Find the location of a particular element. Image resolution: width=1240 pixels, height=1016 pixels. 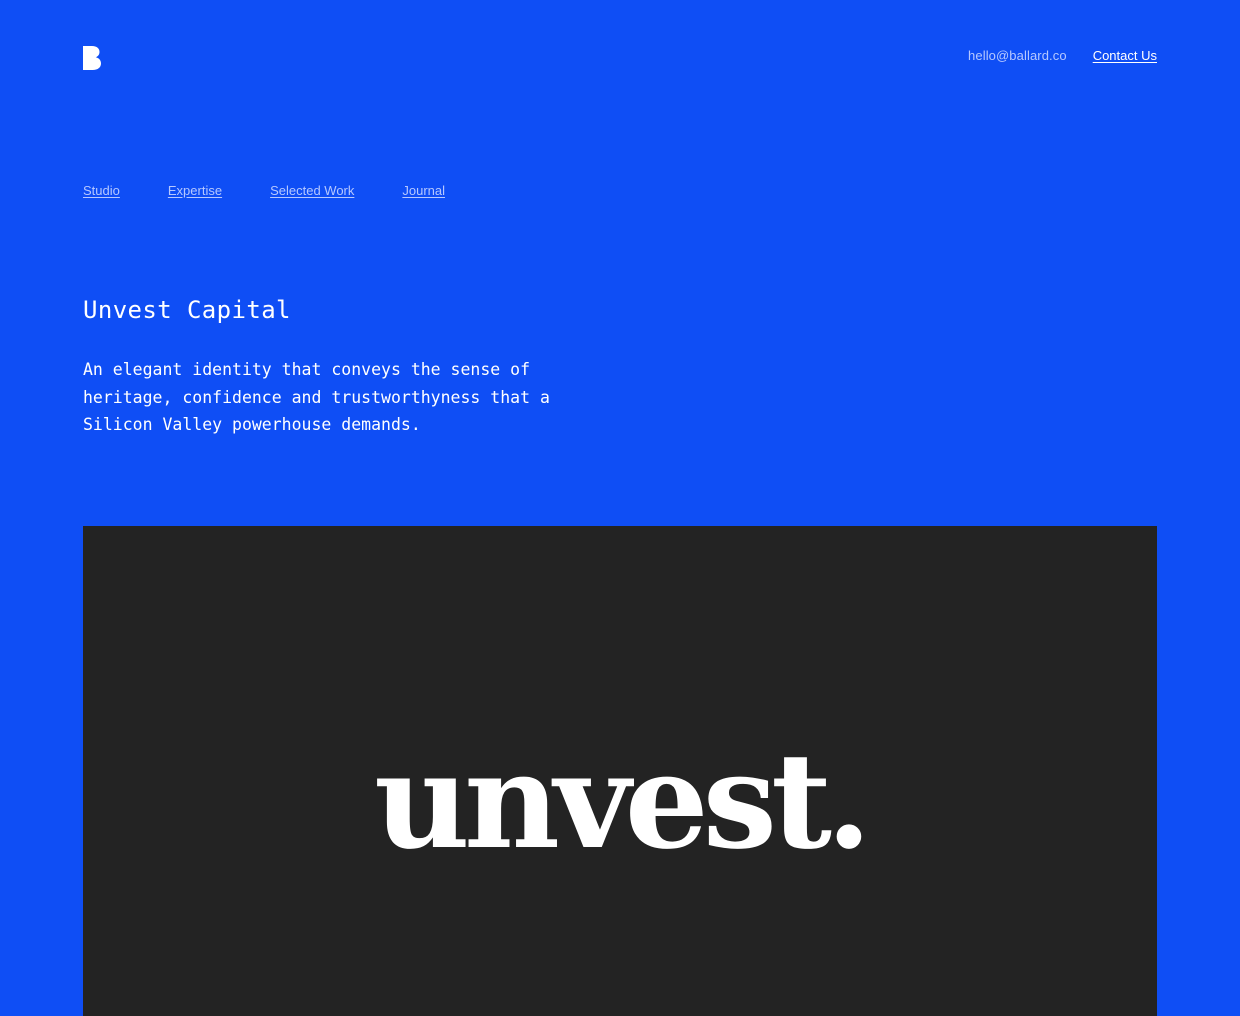

nav-studio-link: Studio is located at coordinates (101, 190).